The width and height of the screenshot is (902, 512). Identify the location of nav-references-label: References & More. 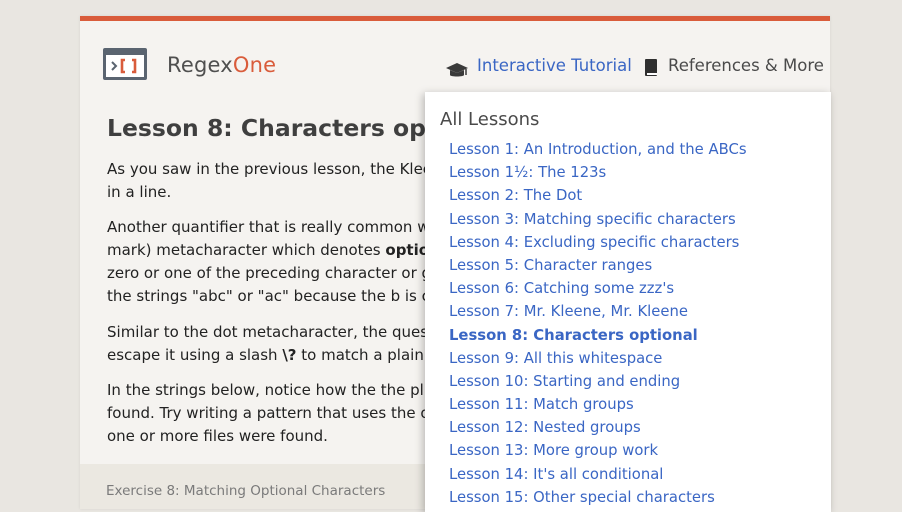
(746, 65).